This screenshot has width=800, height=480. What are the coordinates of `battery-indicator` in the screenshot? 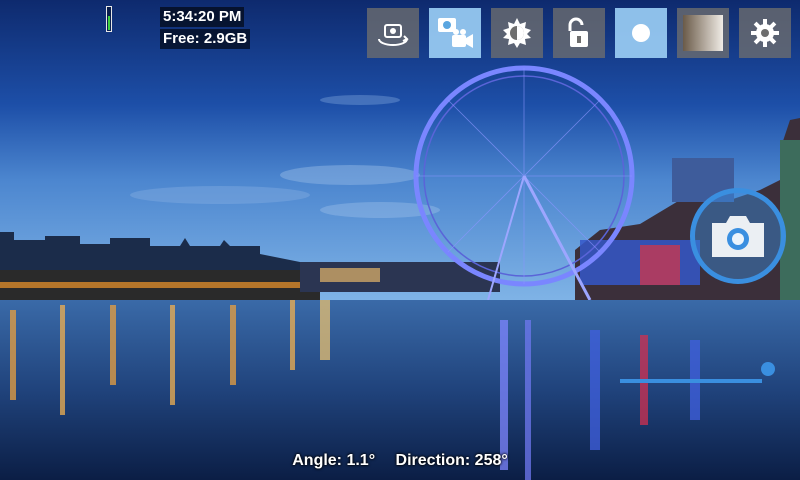 It's located at (109, 19).